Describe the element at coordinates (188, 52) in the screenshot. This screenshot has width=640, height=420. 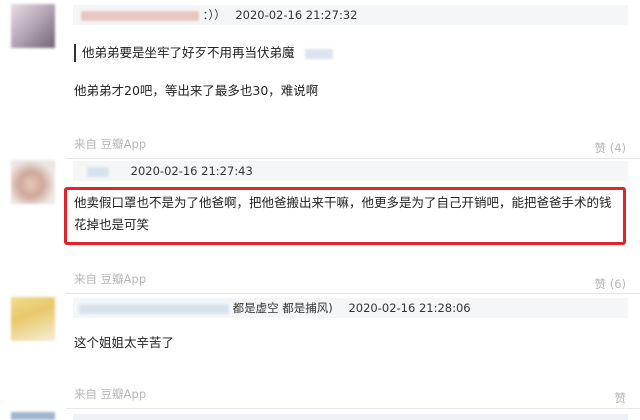
I see `quote-text: 他弟弟要是坐牢了好歹不用再当伏弟魔` at that location.